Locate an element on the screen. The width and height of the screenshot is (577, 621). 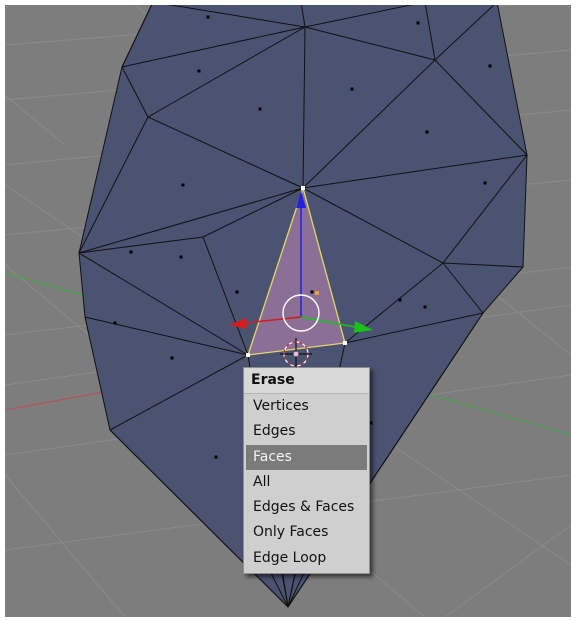
cursor-center is located at coordinates (296, 354).